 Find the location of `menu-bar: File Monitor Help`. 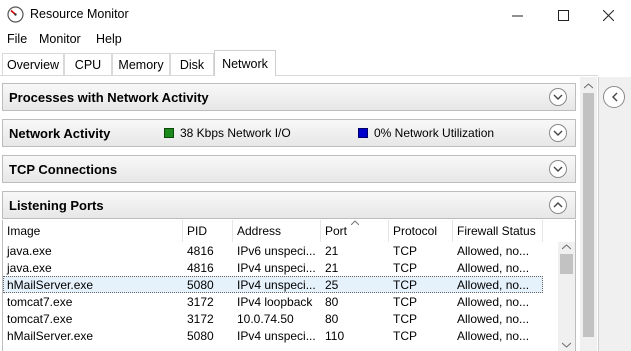

menu-bar: File Monitor Help is located at coordinates (315, 40).